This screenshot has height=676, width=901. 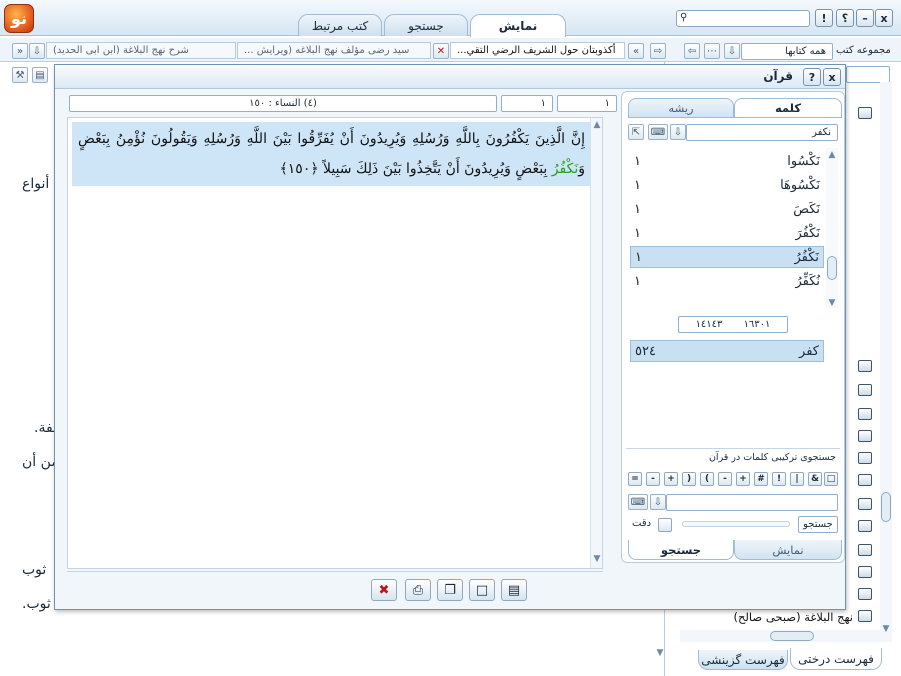 I want to click on more-icon: ⋯, so click(x=712, y=51).